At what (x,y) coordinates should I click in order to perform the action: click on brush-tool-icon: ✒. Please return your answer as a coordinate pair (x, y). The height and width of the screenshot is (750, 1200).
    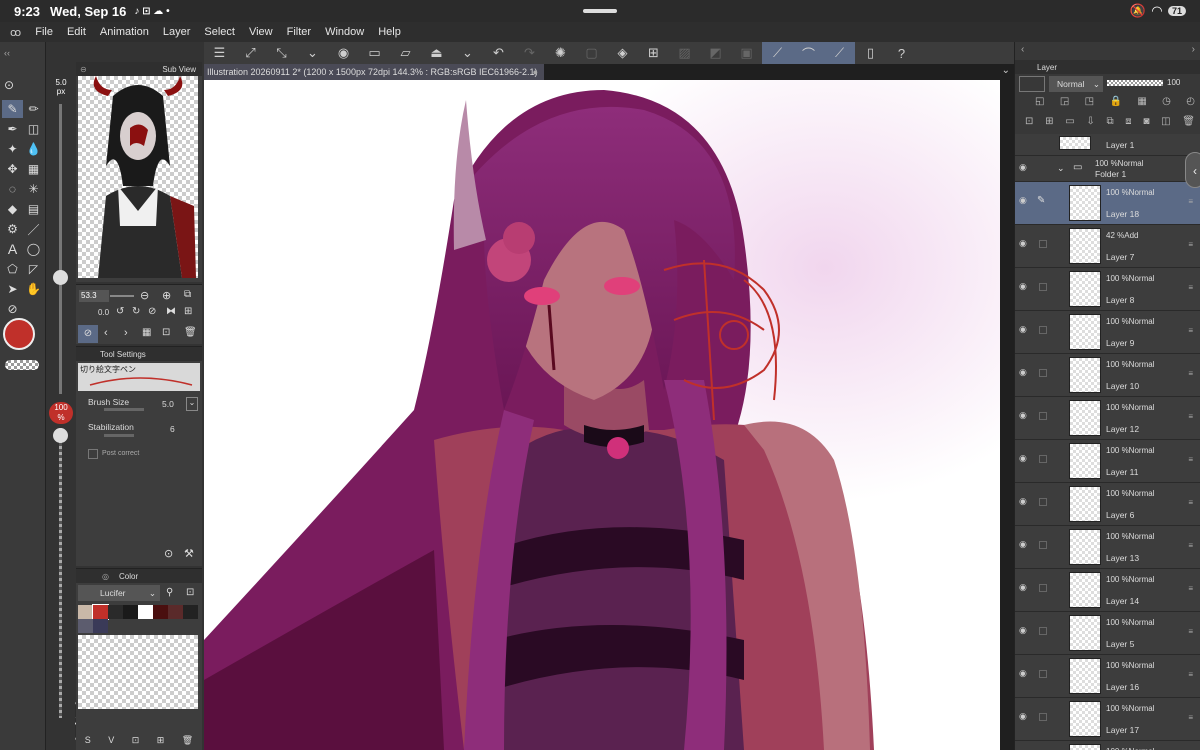
    Looking at the image, I should click on (12, 129).